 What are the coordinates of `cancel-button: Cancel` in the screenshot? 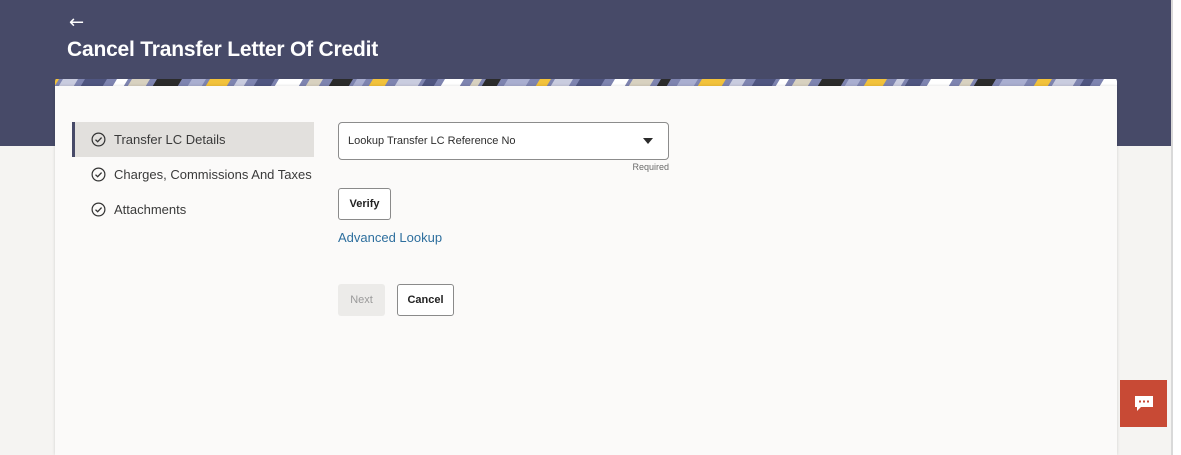 It's located at (425, 300).